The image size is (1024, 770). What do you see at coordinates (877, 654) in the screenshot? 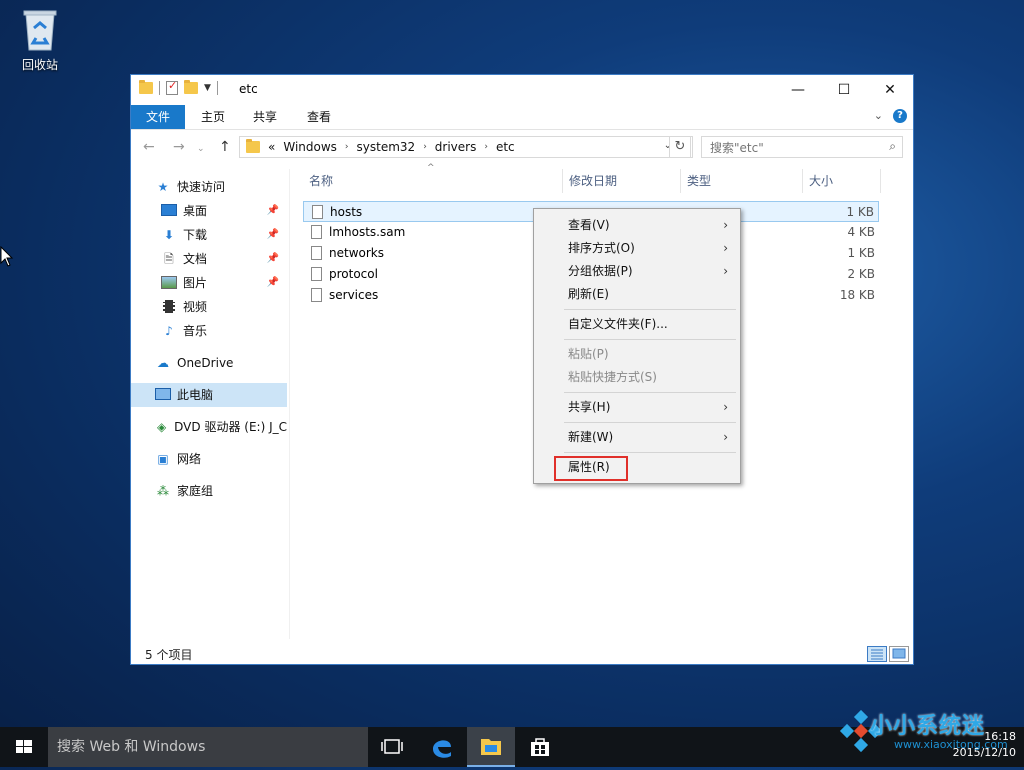
I see `details-view-icon` at bounding box center [877, 654].